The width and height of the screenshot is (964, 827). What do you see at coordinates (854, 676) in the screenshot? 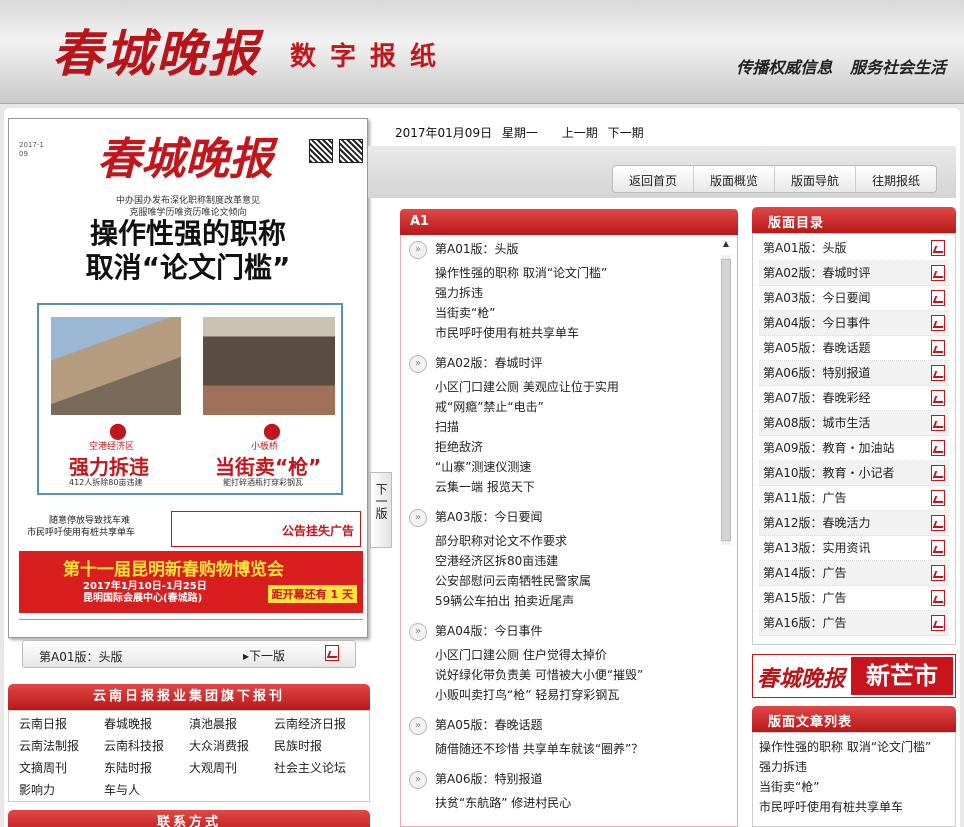
I see `banner-ad: 春城晚报 新芒市` at bounding box center [854, 676].